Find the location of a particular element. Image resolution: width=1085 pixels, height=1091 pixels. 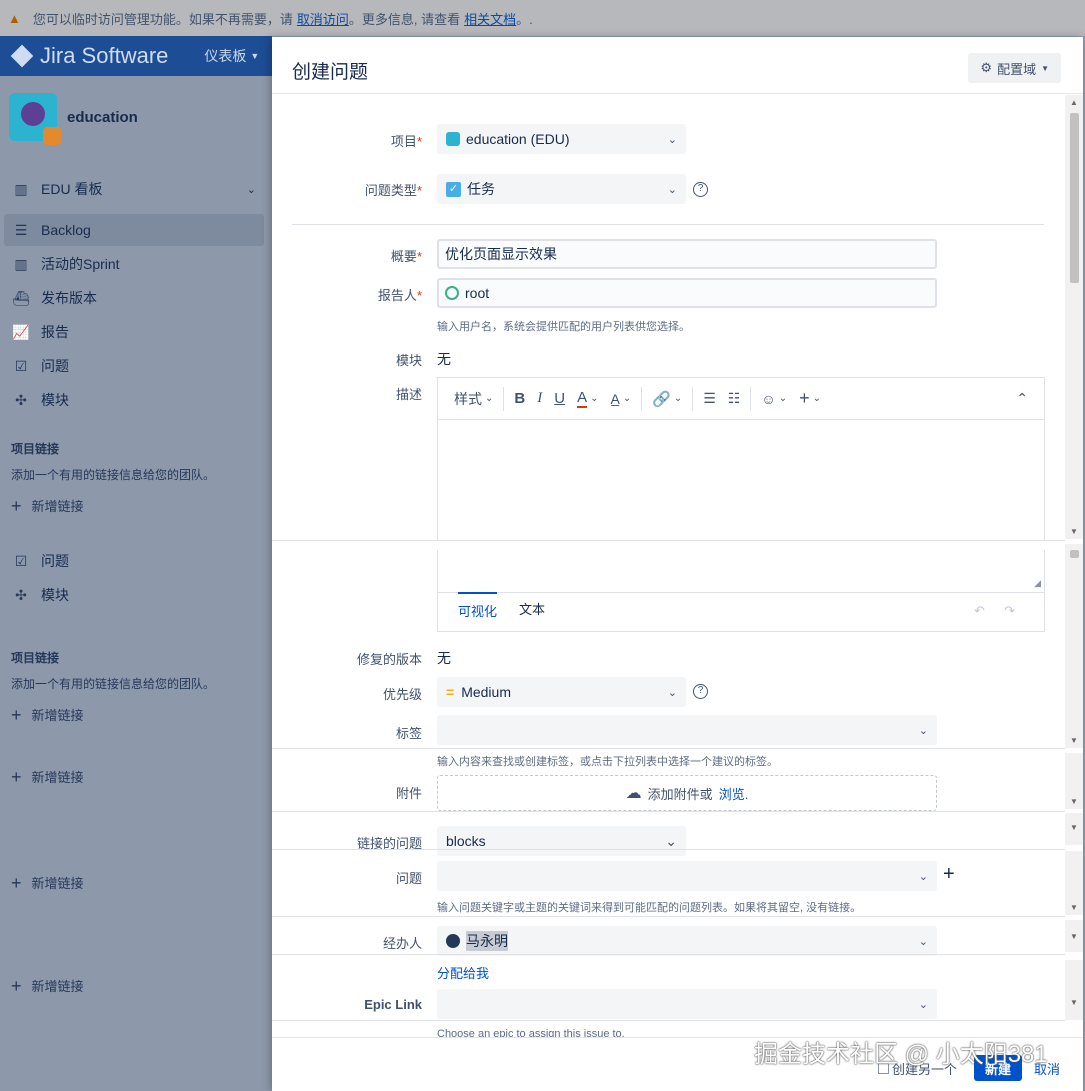

sidebar-item-reports: 📈 报告 is located at coordinates (134, 332).